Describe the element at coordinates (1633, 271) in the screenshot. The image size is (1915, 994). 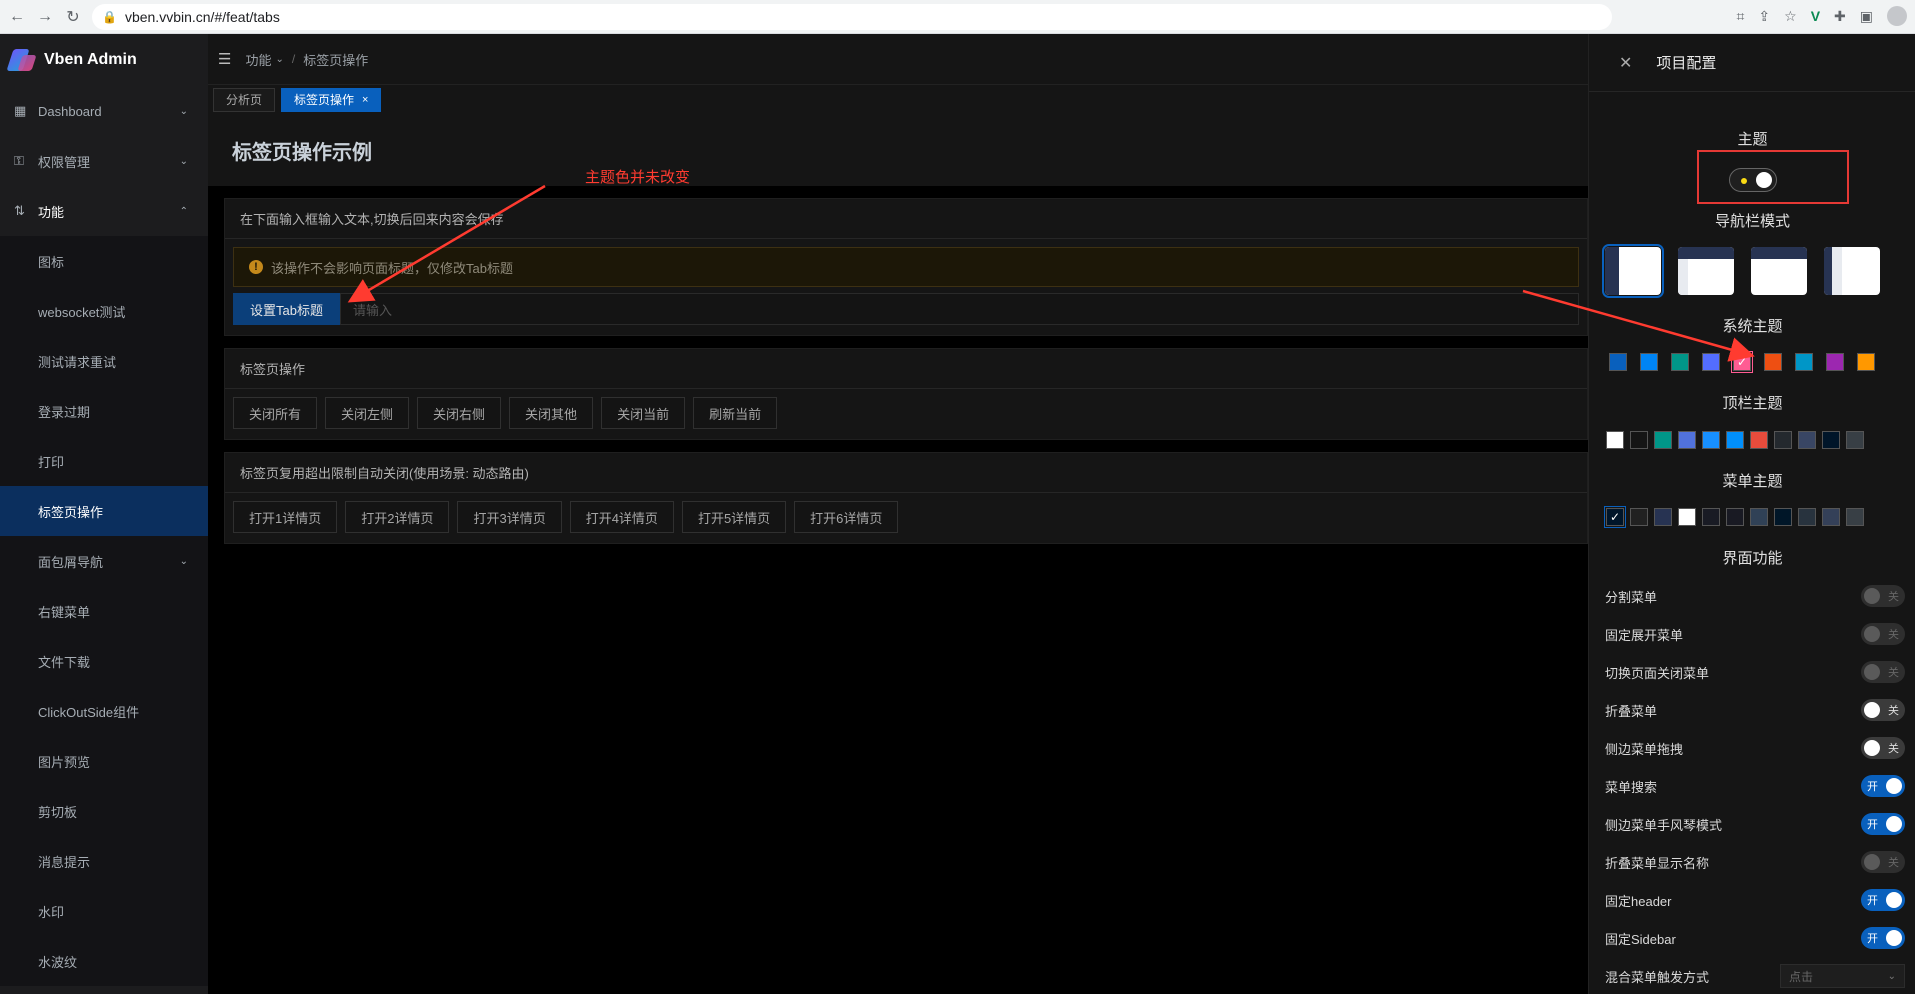
I see `nav-mode-sidebar` at that location.